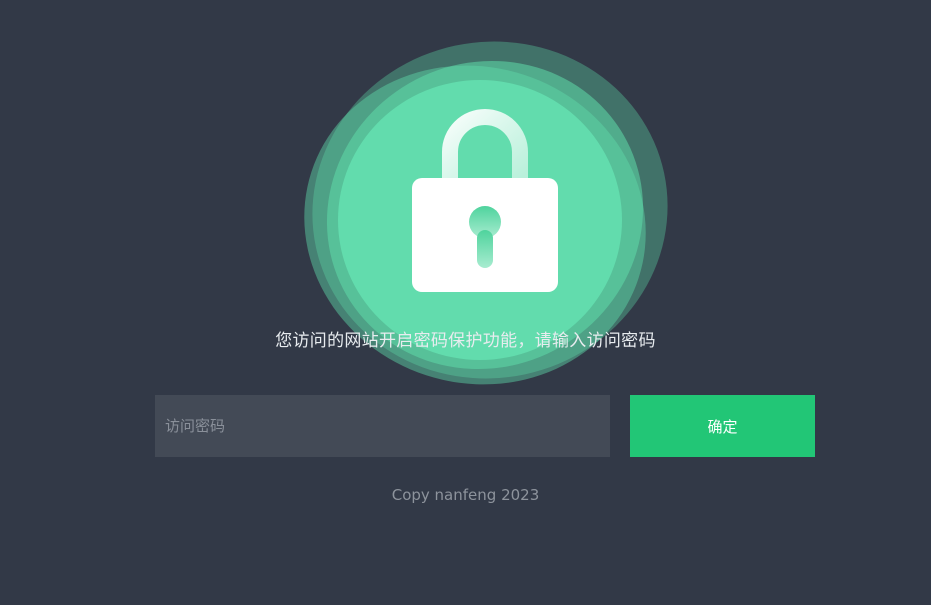  I want to click on confirm-button: 确定, so click(722, 426).